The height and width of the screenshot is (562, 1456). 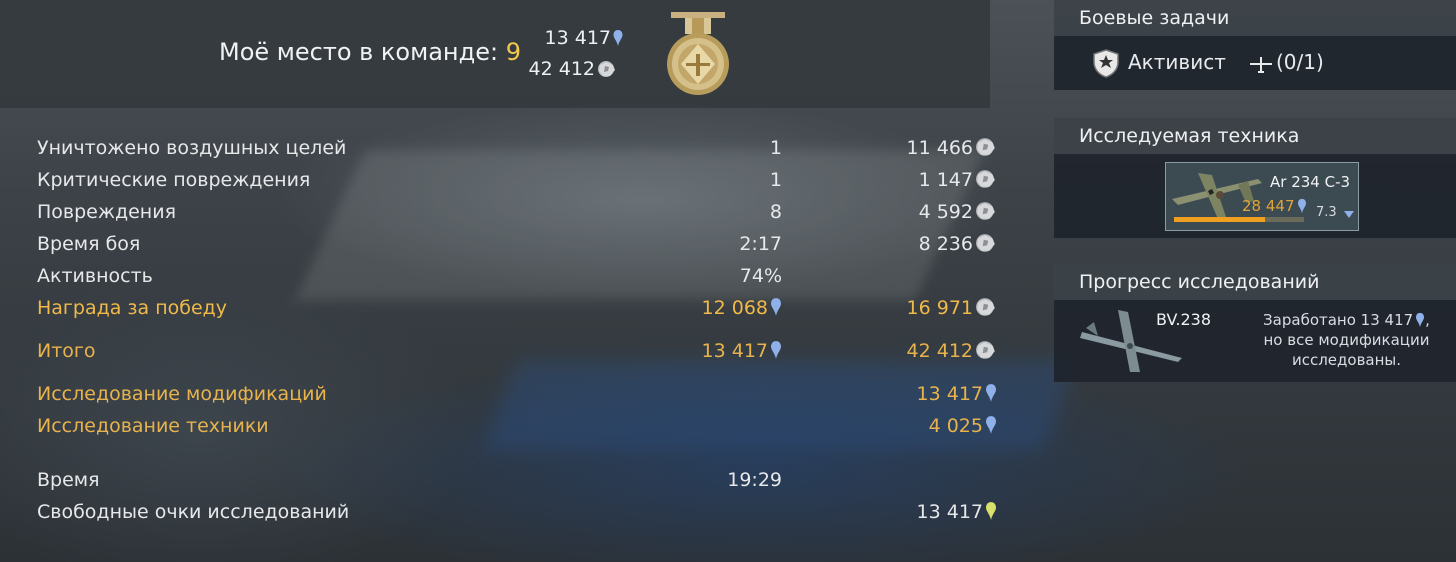 What do you see at coordinates (517, 430) in the screenshot?
I see `stat-row-vehicle-research: Исследование техники 4 025` at bounding box center [517, 430].